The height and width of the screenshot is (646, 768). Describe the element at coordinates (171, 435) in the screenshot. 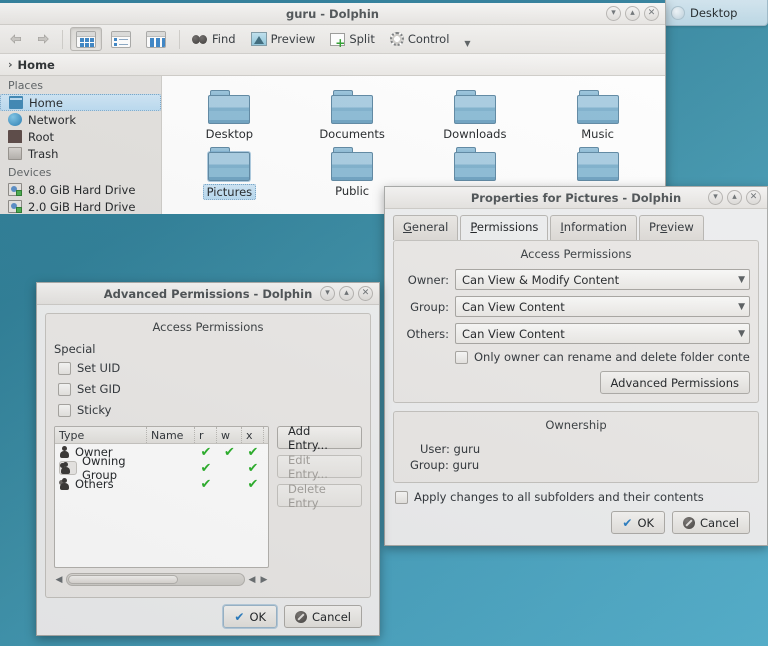

I see `column-name: Name` at that location.